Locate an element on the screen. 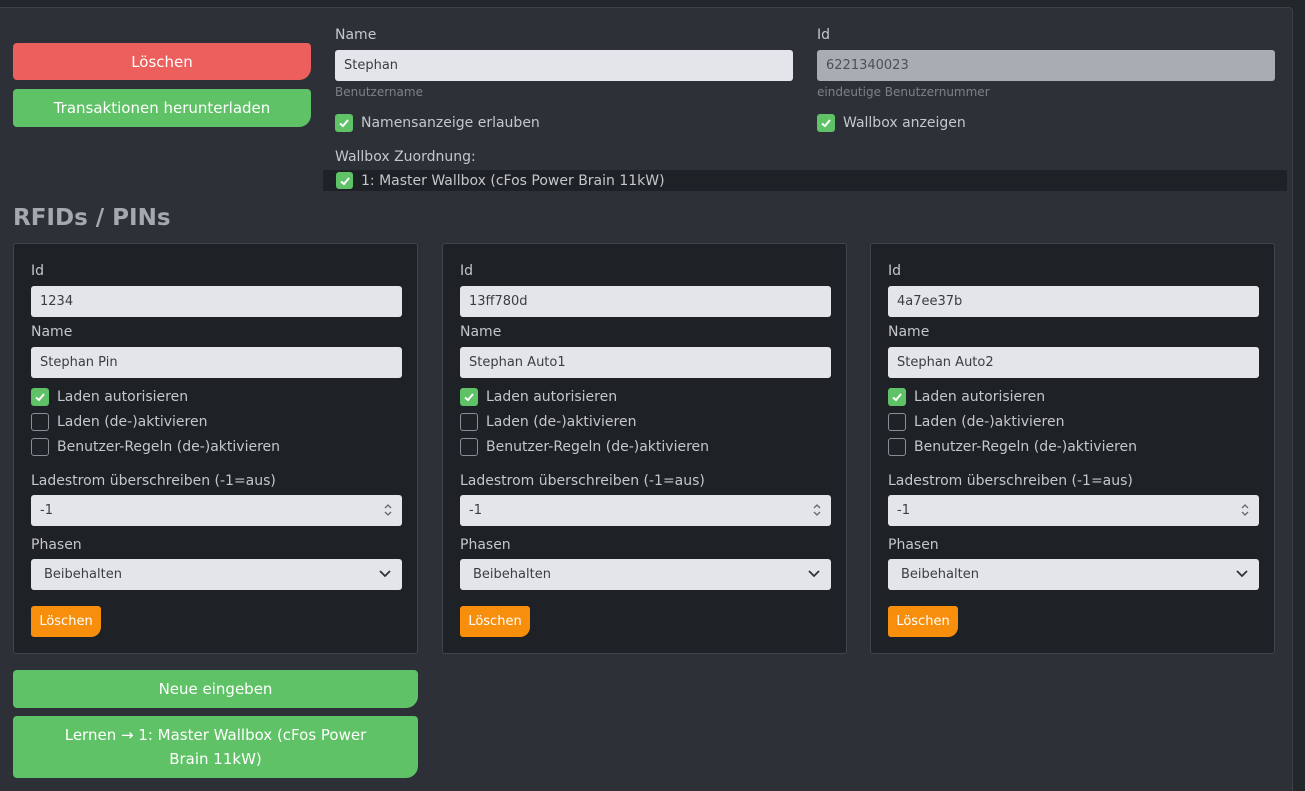 This screenshot has height=791, width=1305. show-name-checkbox: Namensanzeige erlauben is located at coordinates (437, 123).